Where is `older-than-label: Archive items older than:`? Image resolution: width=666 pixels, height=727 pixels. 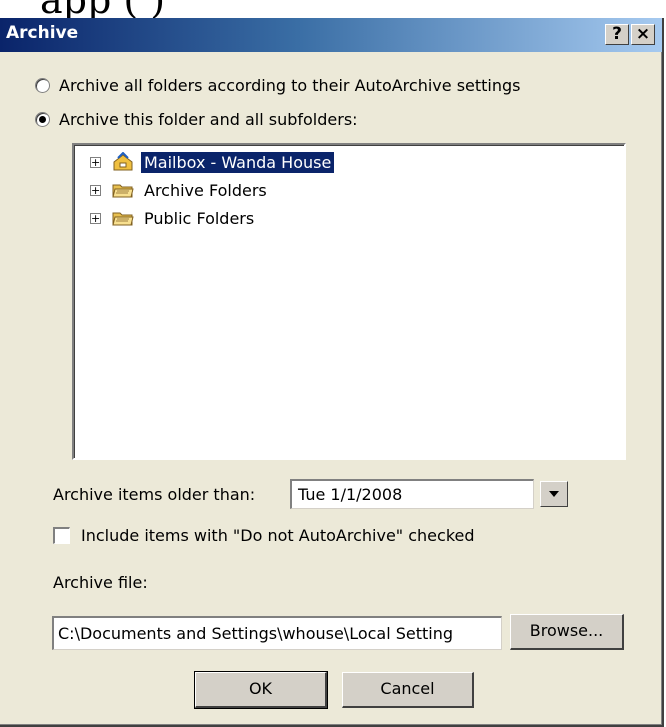
older-than-label: Archive items older than: is located at coordinates (154, 494).